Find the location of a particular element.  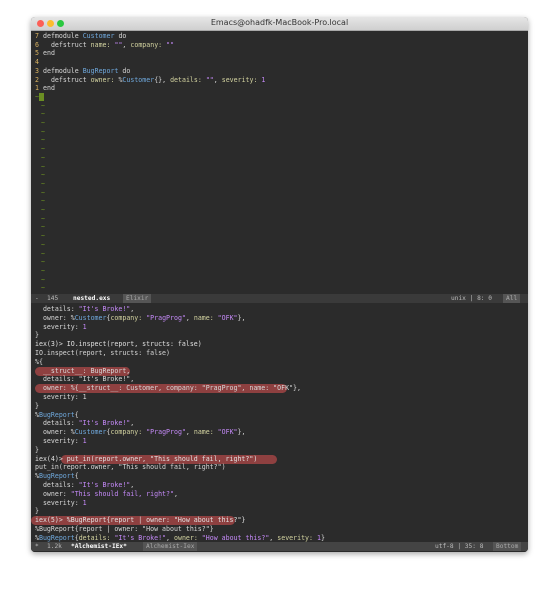

code-line: 5 end is located at coordinates (45, 53).